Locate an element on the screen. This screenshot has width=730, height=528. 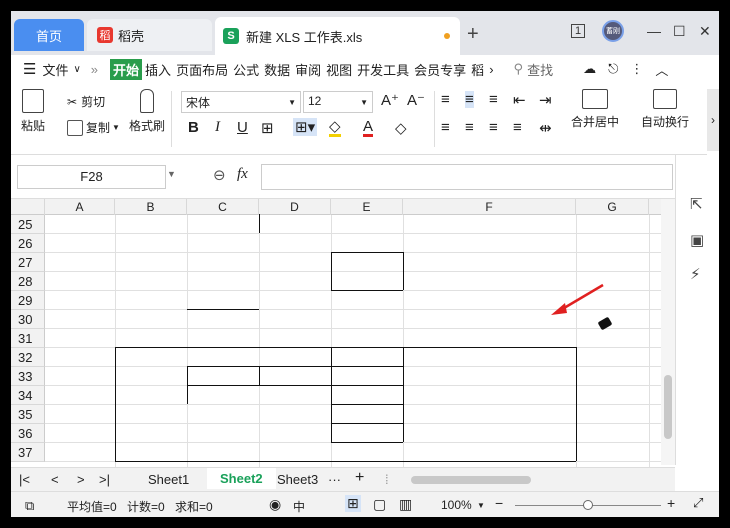
wrap-text-button: 自动换行 is located at coordinates (665, 109).